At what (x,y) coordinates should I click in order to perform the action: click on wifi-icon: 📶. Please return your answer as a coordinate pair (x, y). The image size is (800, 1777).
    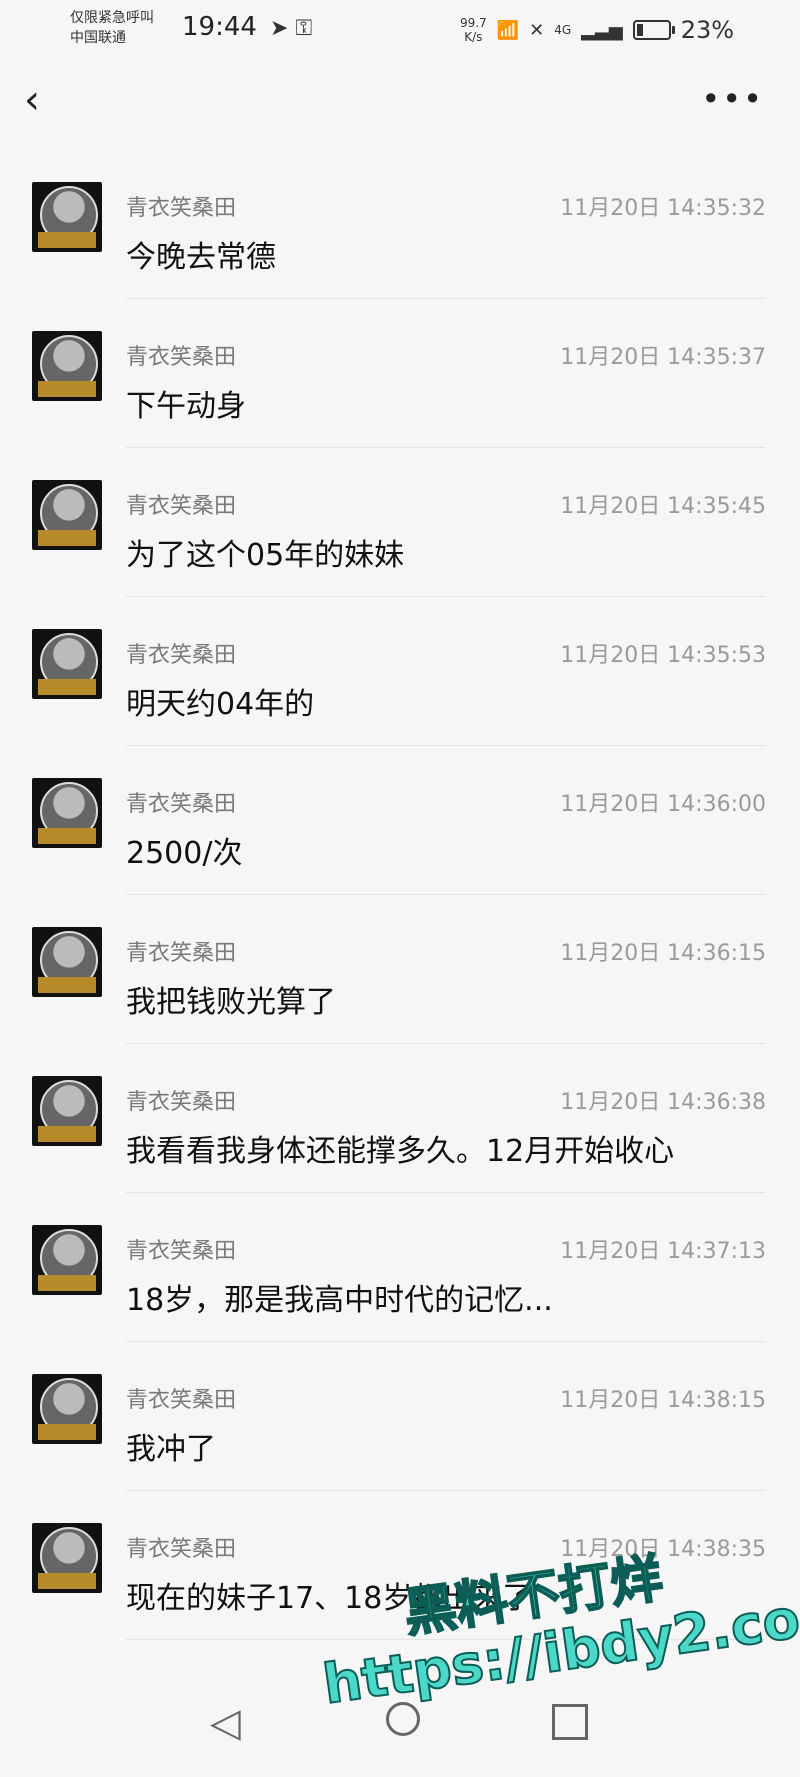
    Looking at the image, I should click on (508, 30).